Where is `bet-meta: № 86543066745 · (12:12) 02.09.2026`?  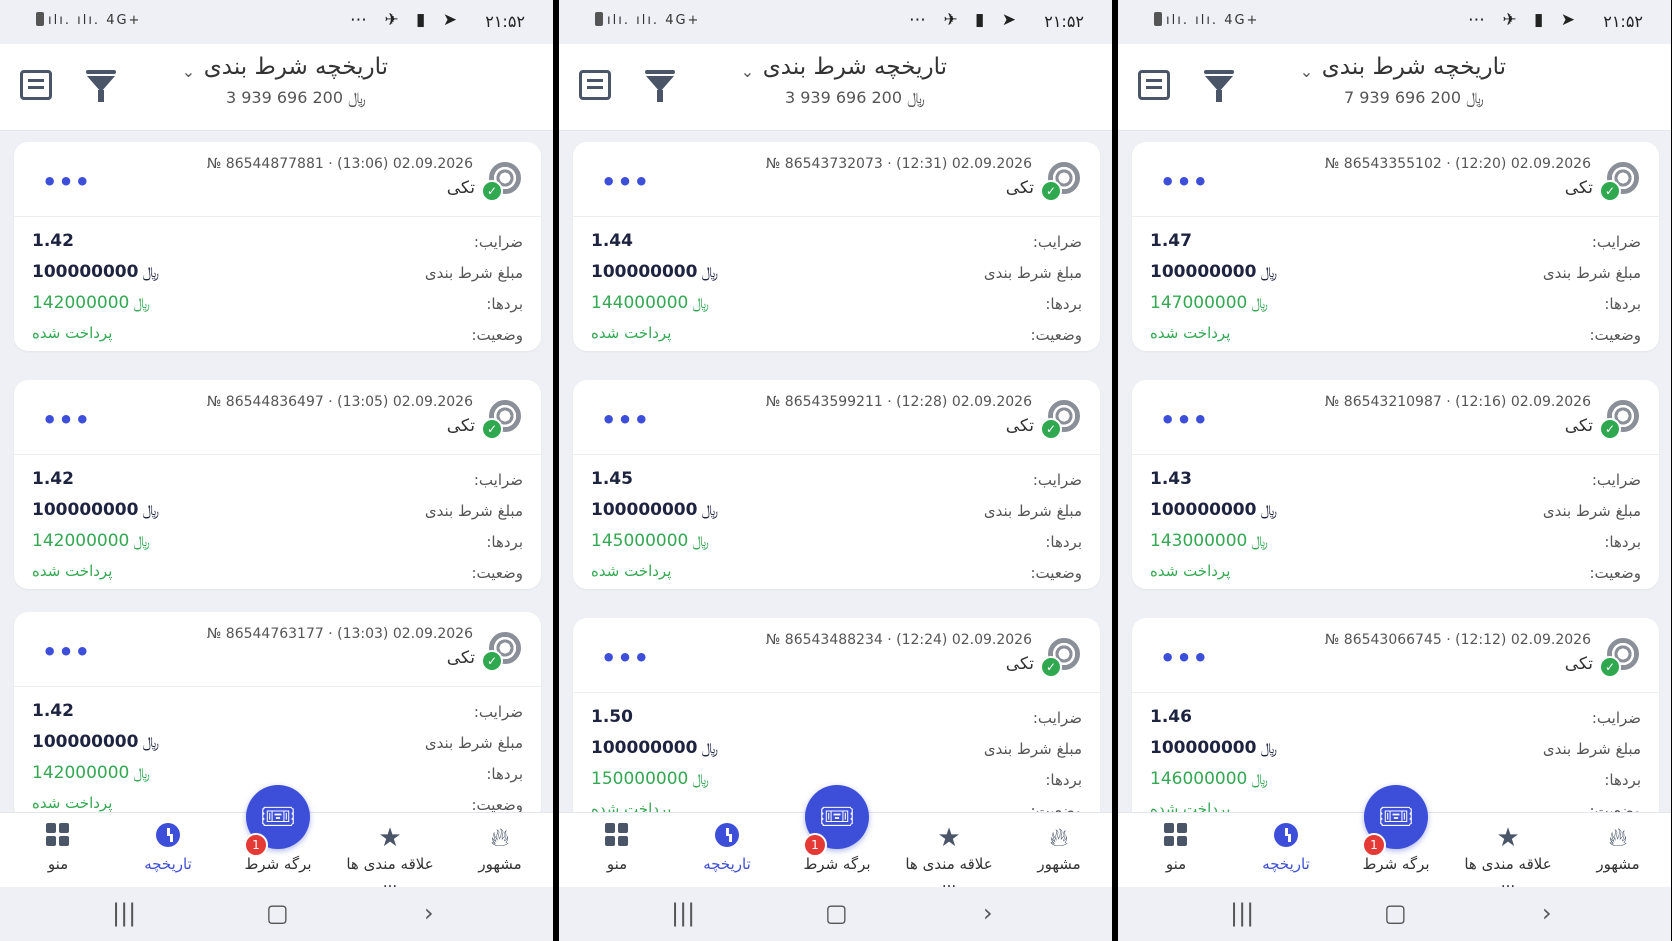
bet-meta: № 86543066745 · (12:12) 02.09.2026 is located at coordinates (1457, 640).